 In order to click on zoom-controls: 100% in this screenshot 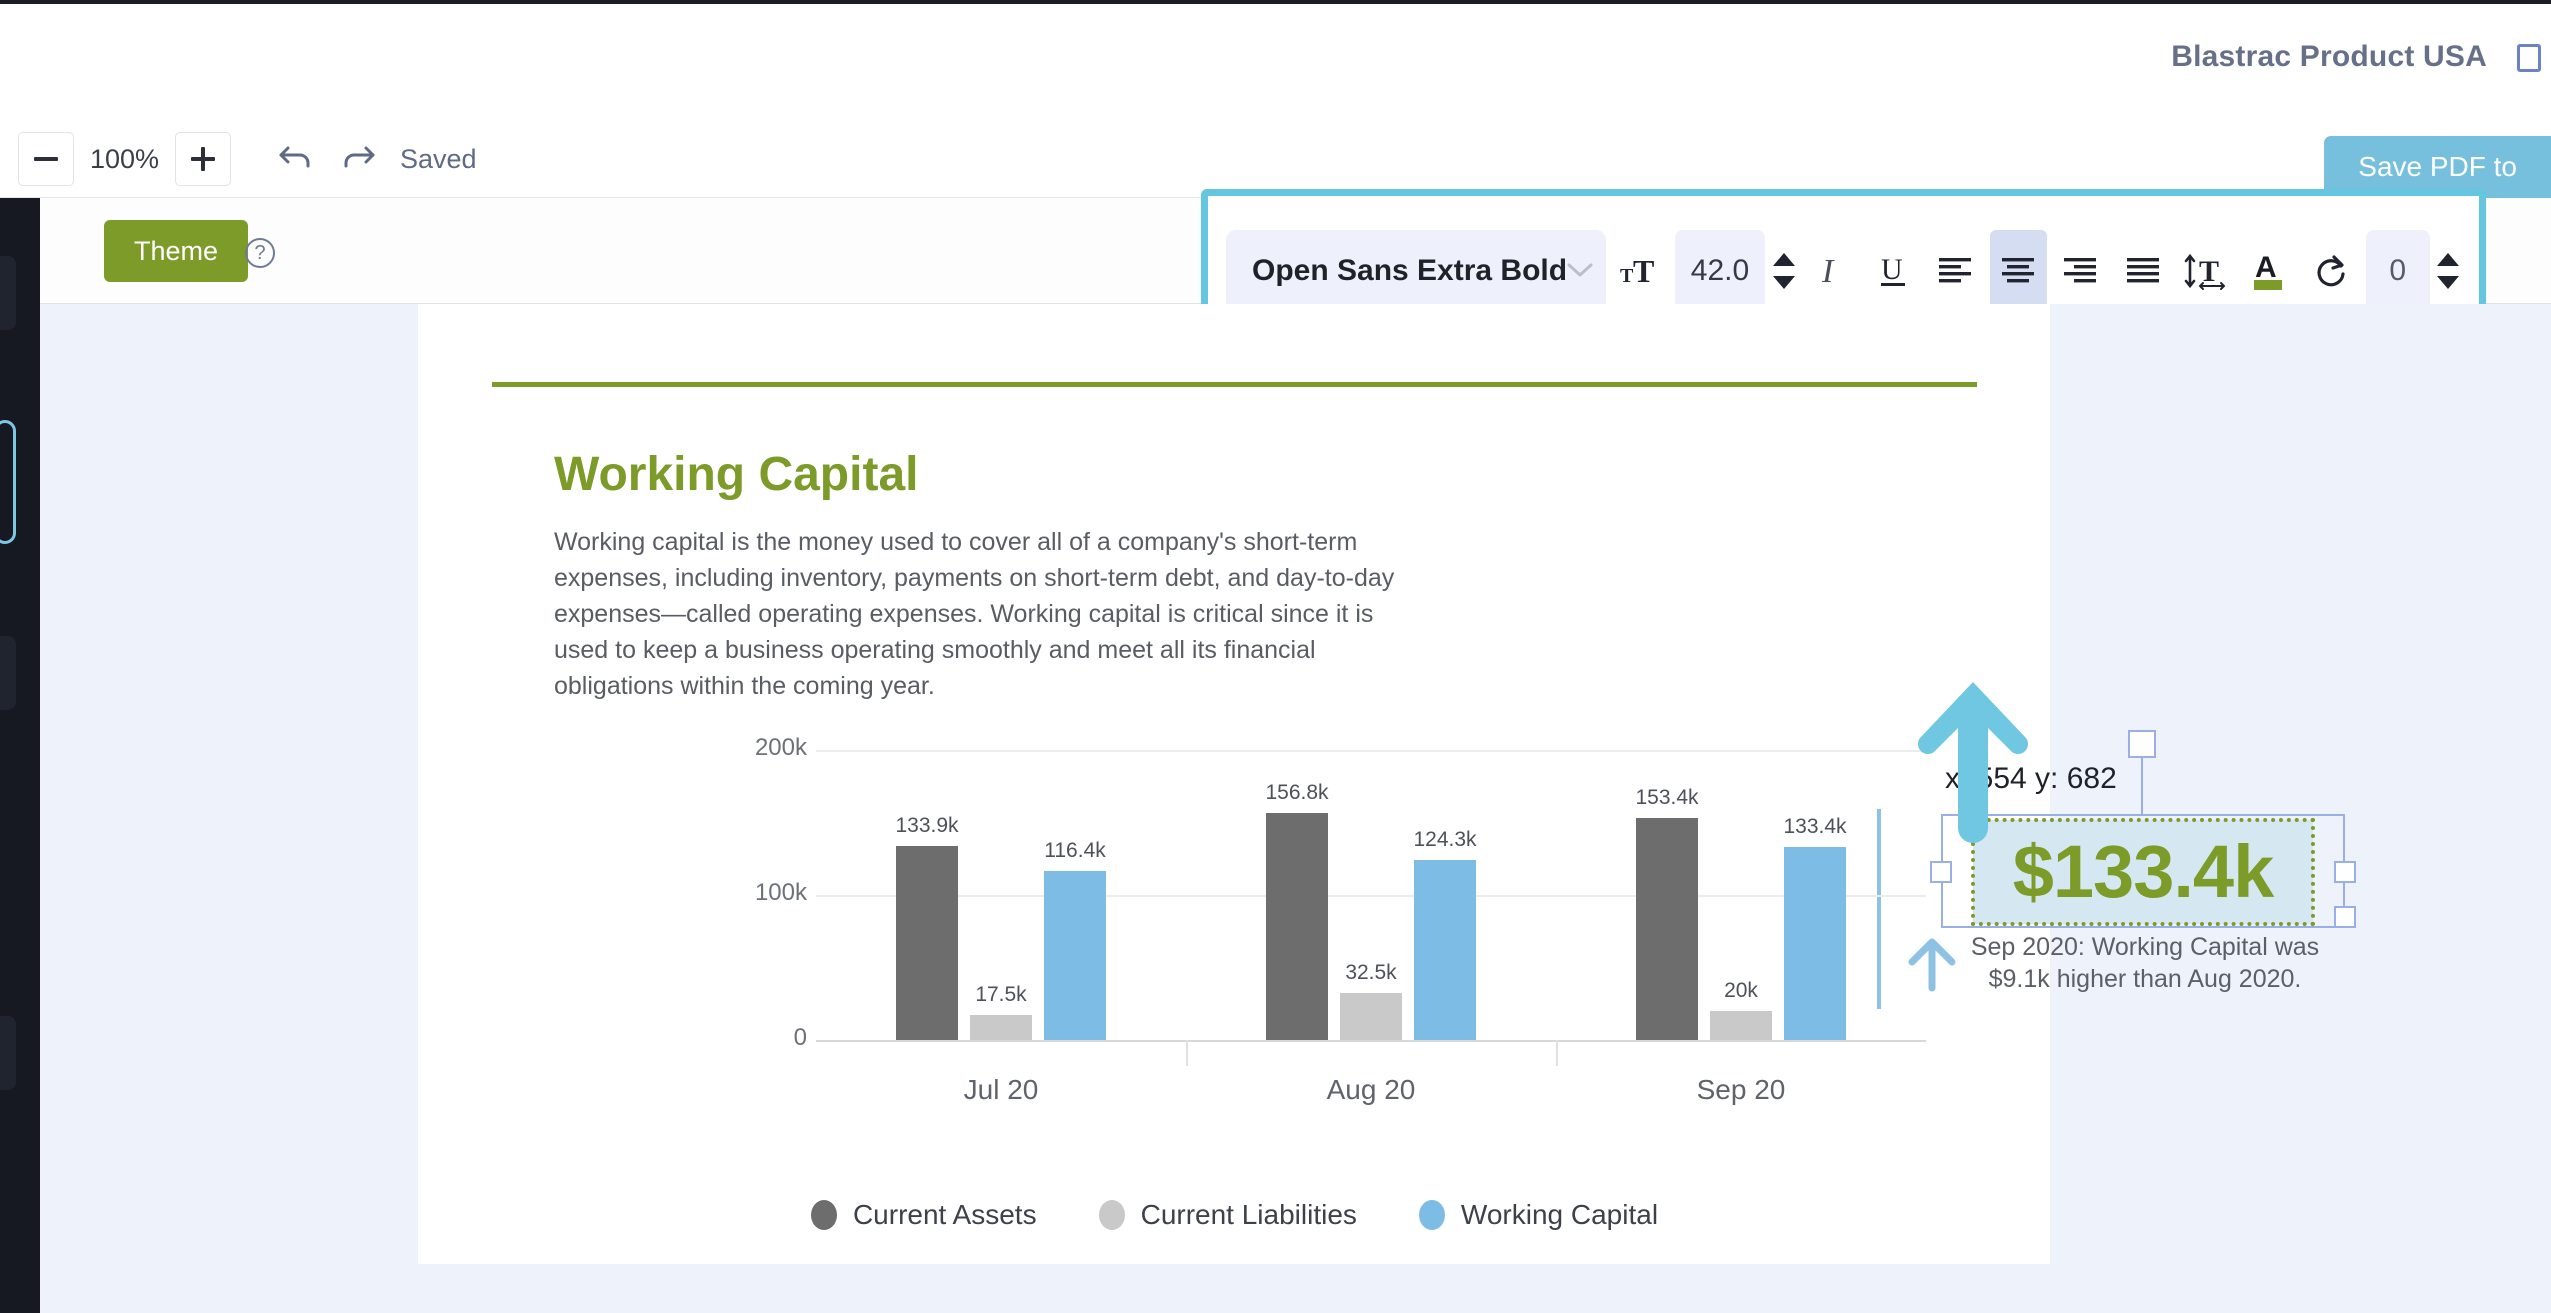, I will do `click(125, 159)`.